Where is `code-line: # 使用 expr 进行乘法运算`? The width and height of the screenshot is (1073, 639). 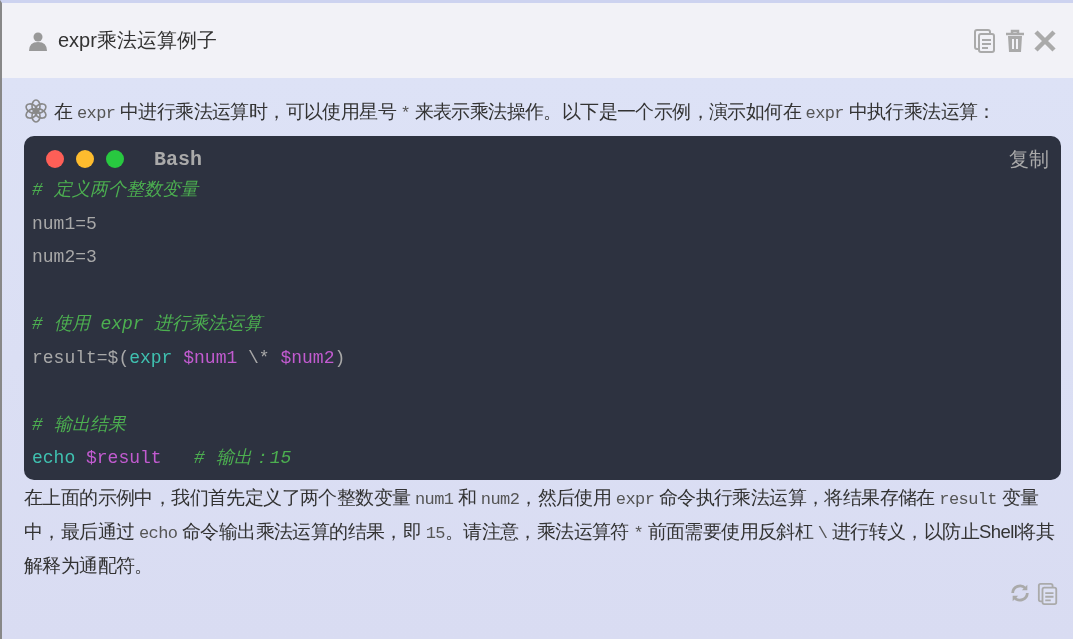
code-line: # 使用 expr 进行乘法运算 is located at coordinates (149, 324).